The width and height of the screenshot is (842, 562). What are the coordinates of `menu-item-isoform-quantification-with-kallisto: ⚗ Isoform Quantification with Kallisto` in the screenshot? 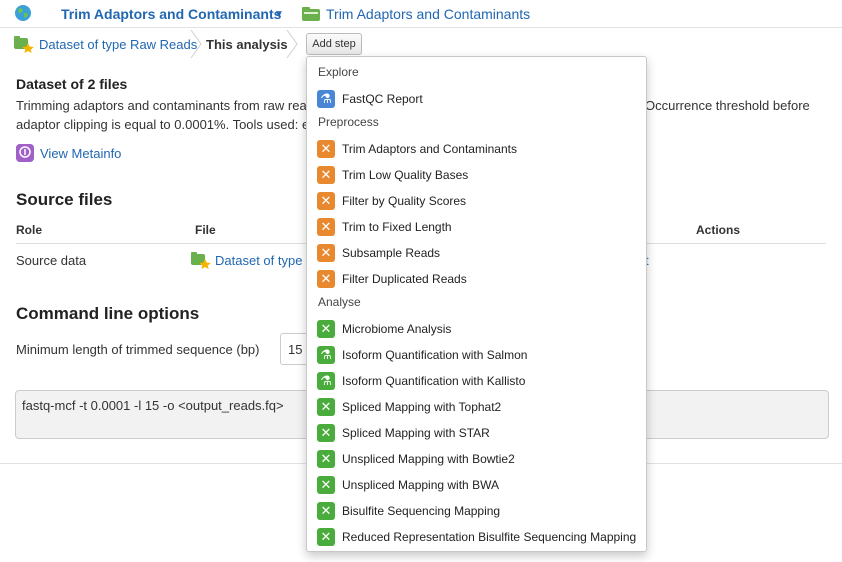 It's located at (478, 381).